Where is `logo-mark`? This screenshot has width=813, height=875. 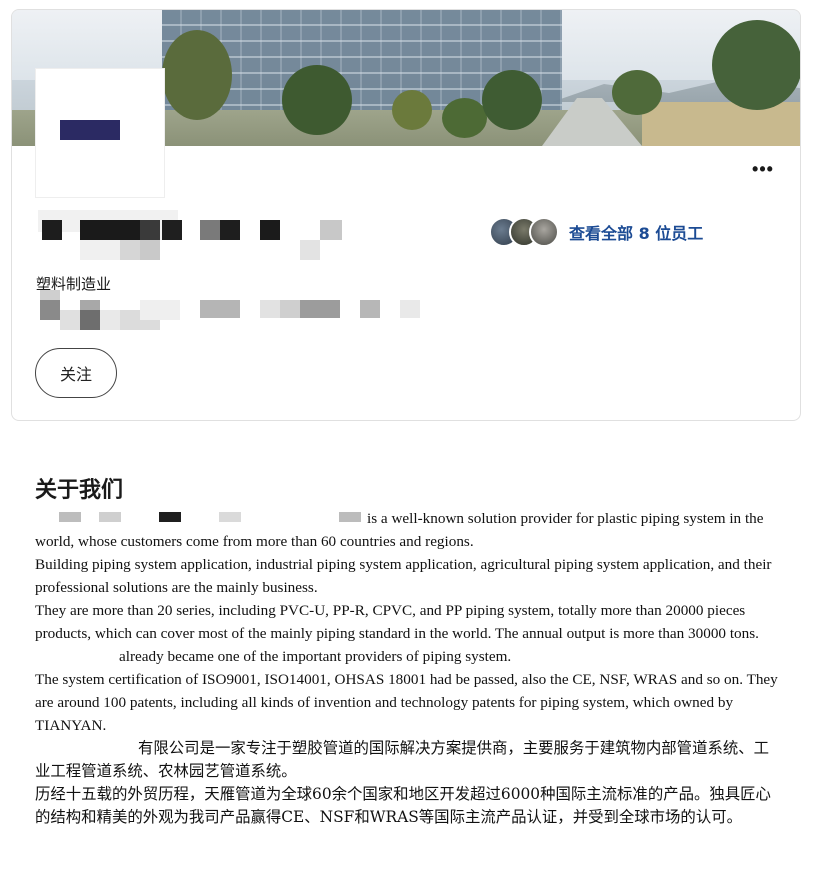
logo-mark is located at coordinates (90, 130).